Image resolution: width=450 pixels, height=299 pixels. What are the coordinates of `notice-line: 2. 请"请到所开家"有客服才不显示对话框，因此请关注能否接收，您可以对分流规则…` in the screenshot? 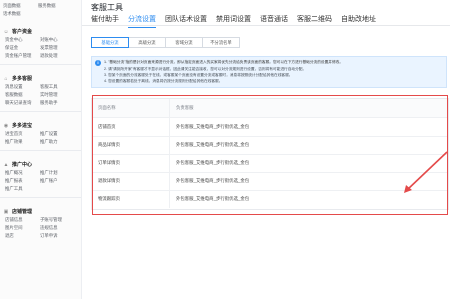 It's located at (205, 69).